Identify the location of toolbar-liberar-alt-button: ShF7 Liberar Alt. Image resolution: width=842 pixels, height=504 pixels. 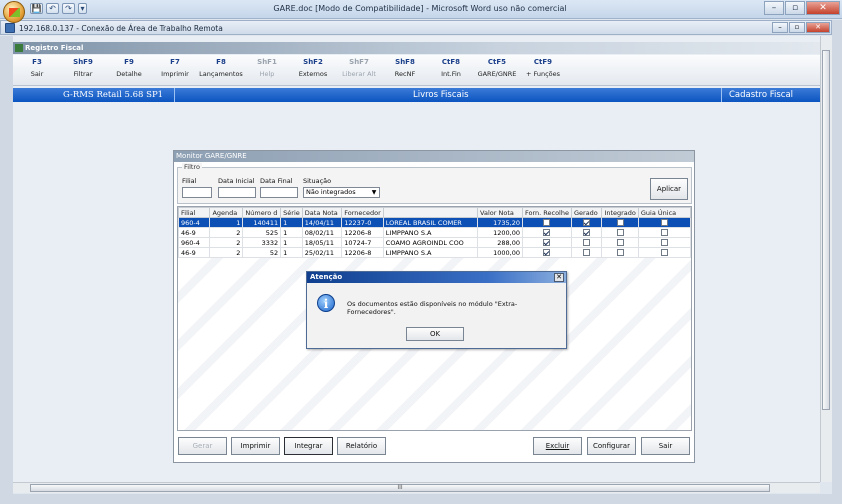
(359, 68).